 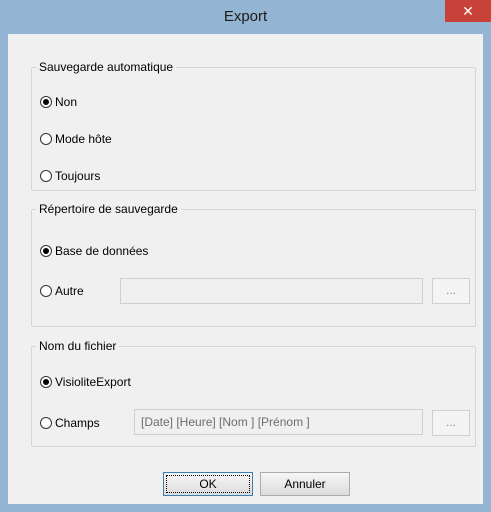 What do you see at coordinates (69, 291) in the screenshot?
I see `radio-label: Autre` at bounding box center [69, 291].